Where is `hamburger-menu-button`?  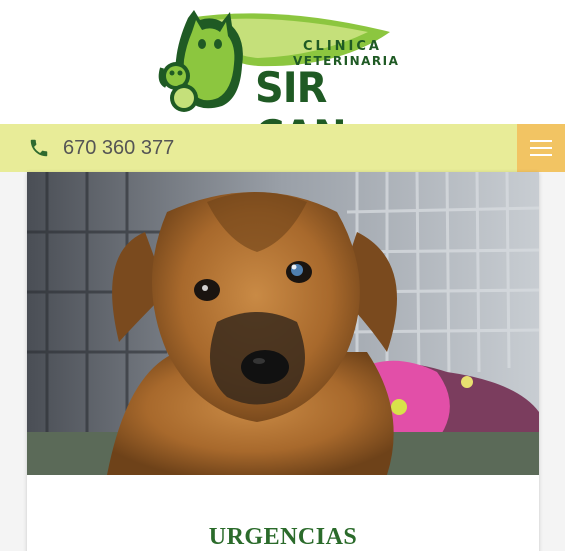
hamburger-menu-button is located at coordinates (541, 148).